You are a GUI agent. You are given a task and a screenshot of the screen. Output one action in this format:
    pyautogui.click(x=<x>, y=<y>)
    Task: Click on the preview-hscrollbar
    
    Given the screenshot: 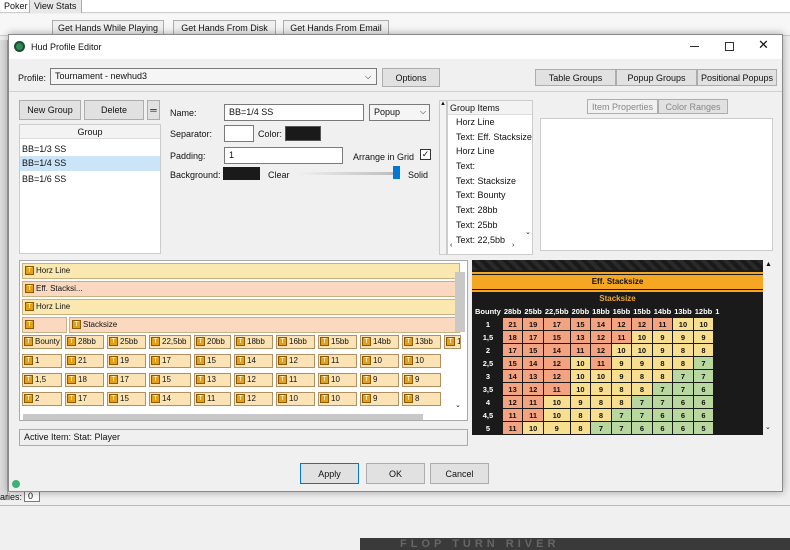 What is the action you would take?
    pyautogui.click(x=626, y=441)
    